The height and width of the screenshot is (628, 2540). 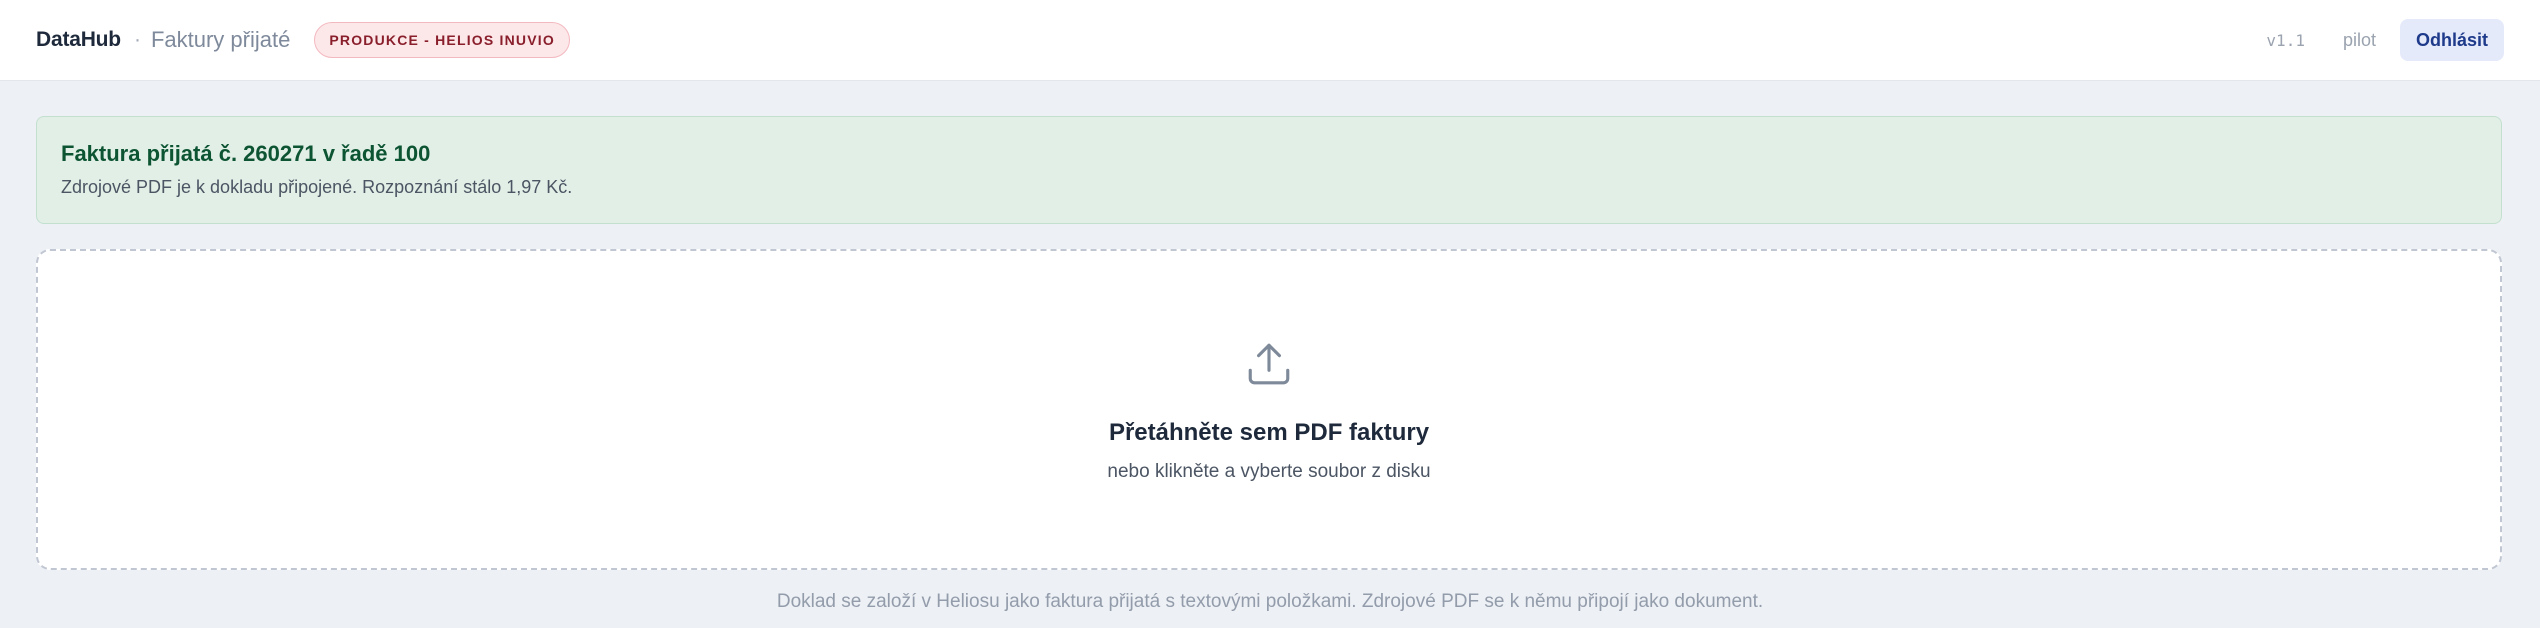 I want to click on logout-button: Odhlásit, so click(x=2451, y=40).